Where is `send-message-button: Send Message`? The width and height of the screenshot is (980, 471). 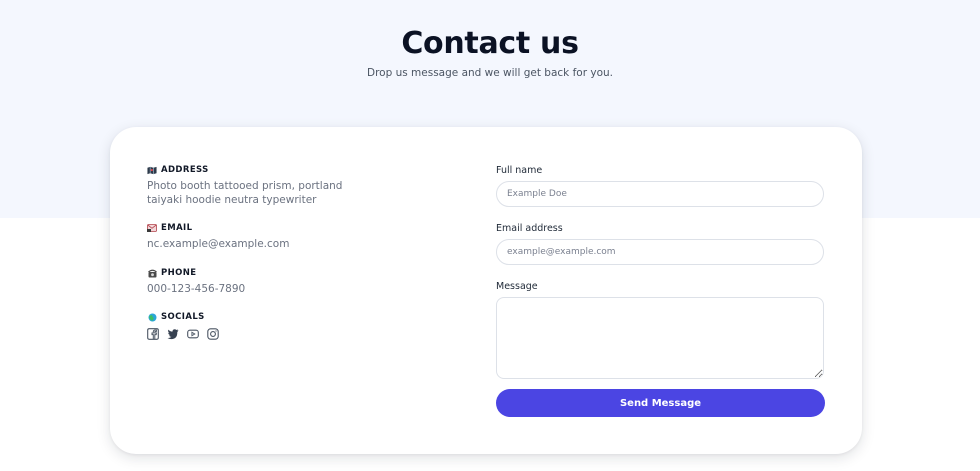
send-message-button: Send Message is located at coordinates (660, 403).